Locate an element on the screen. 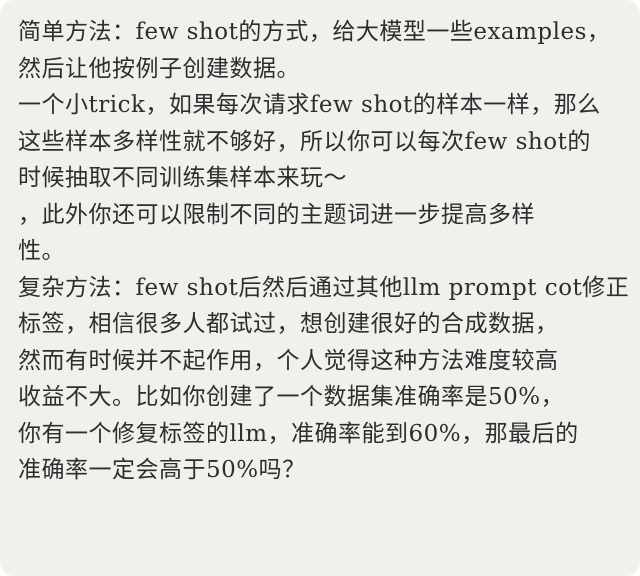 This screenshot has width=640, height=576. text-line: 标签，相信很多人都试过，想创建很好的合成数据， is located at coordinates (288, 324).